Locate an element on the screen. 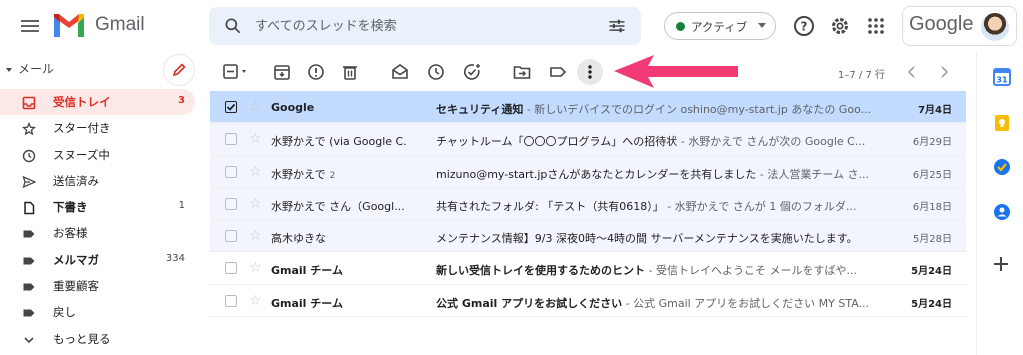  archive-icon is located at coordinates (282, 72).